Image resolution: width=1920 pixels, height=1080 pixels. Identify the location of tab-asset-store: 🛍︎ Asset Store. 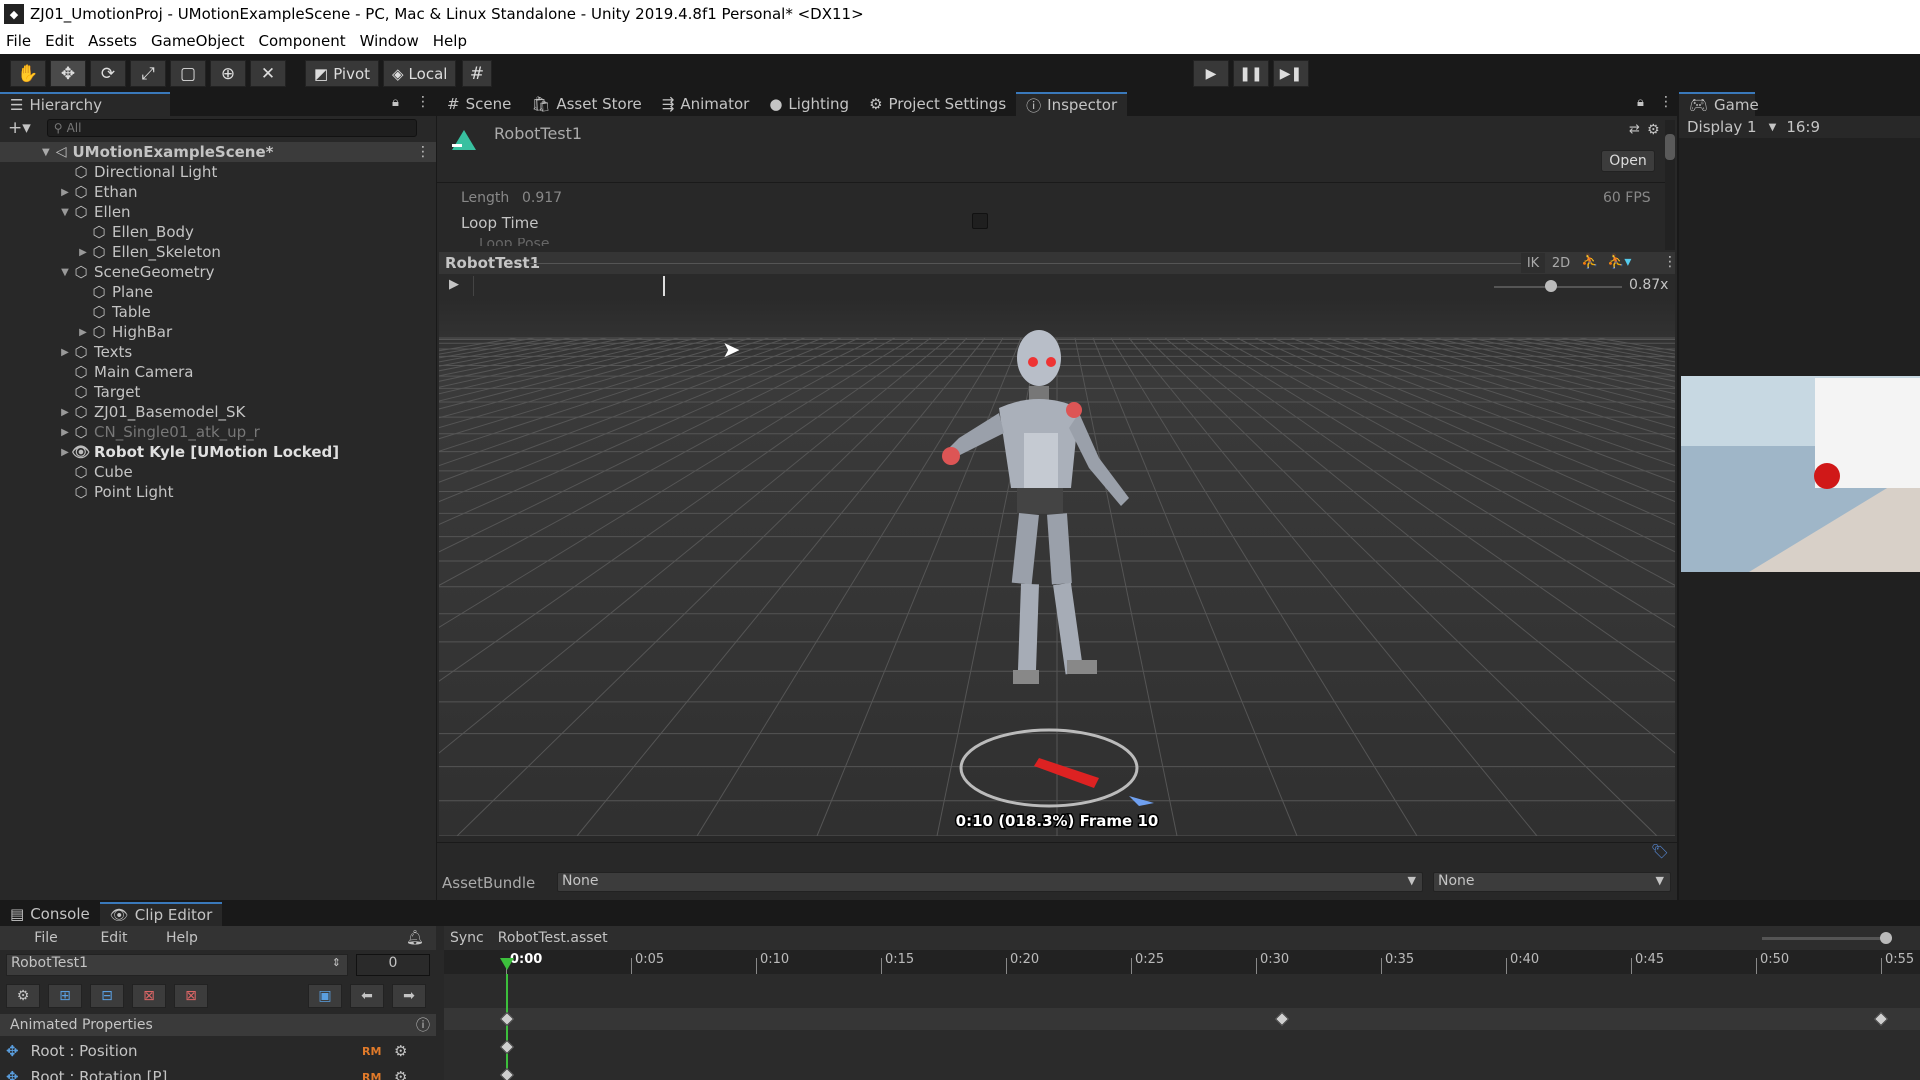
(586, 104).